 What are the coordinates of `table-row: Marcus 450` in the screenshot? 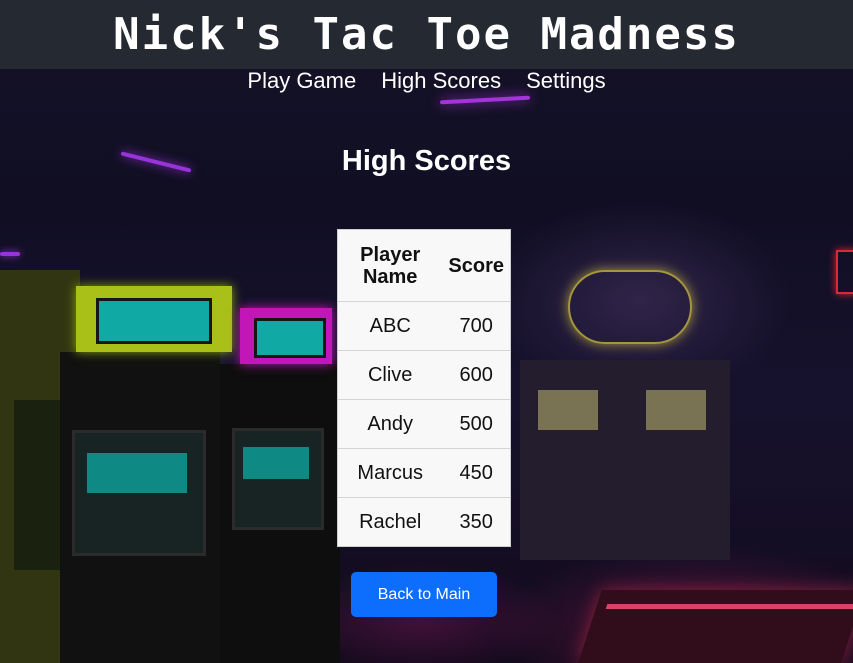 It's located at (424, 473).